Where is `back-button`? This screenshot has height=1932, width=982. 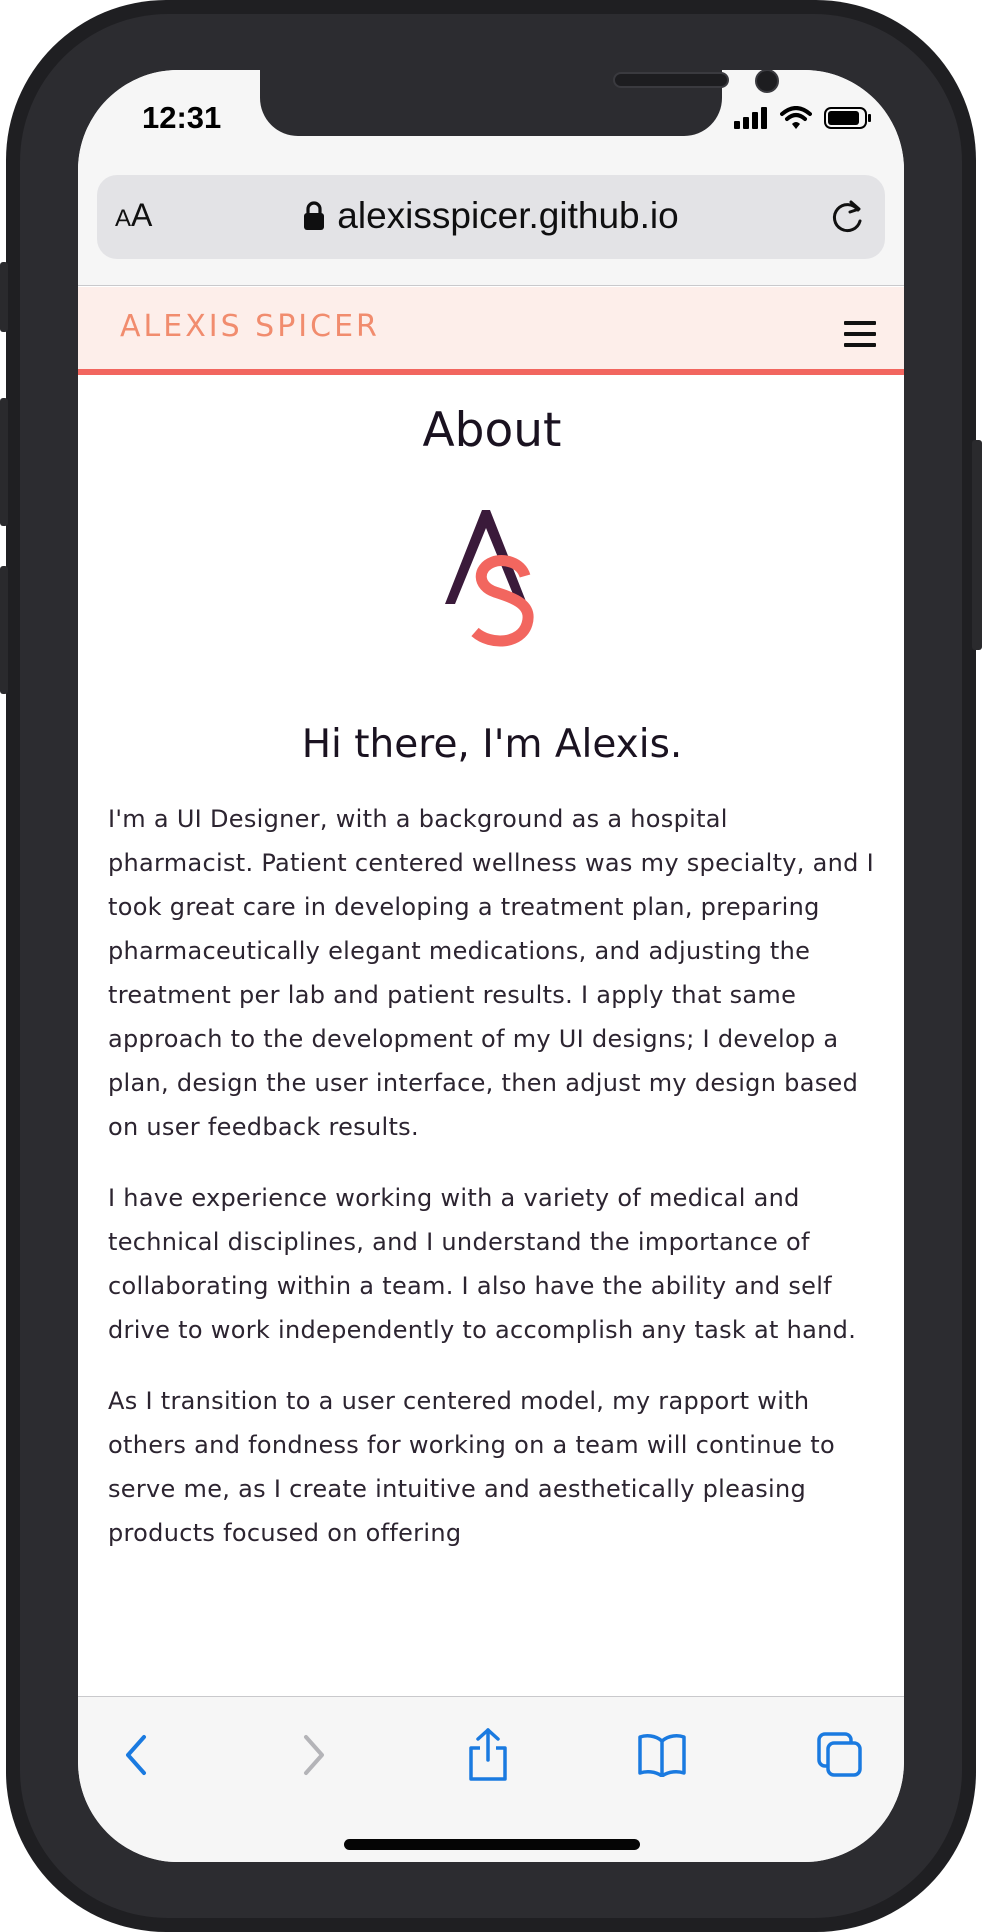
back-button is located at coordinates (136, 1755).